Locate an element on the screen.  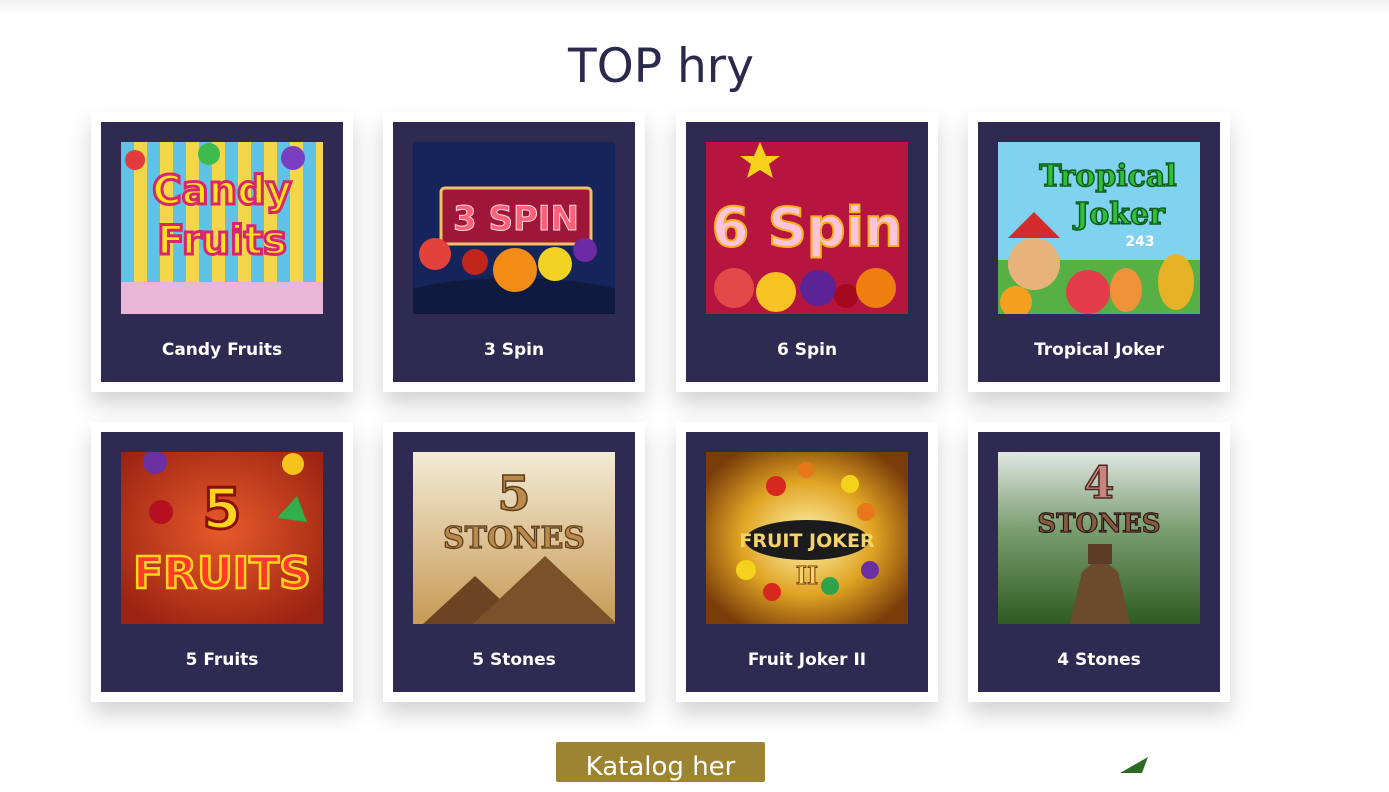
game-title: 5 Stones is located at coordinates (514, 660).